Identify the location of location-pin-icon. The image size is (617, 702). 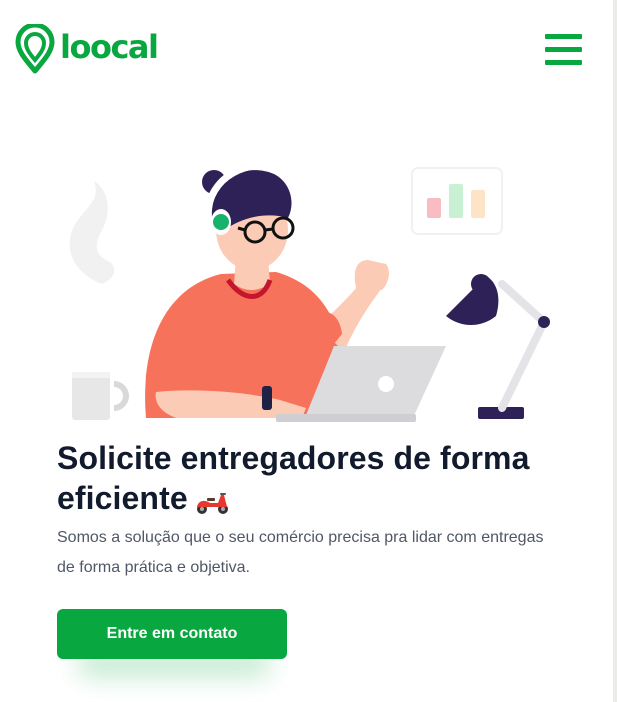
(35, 49).